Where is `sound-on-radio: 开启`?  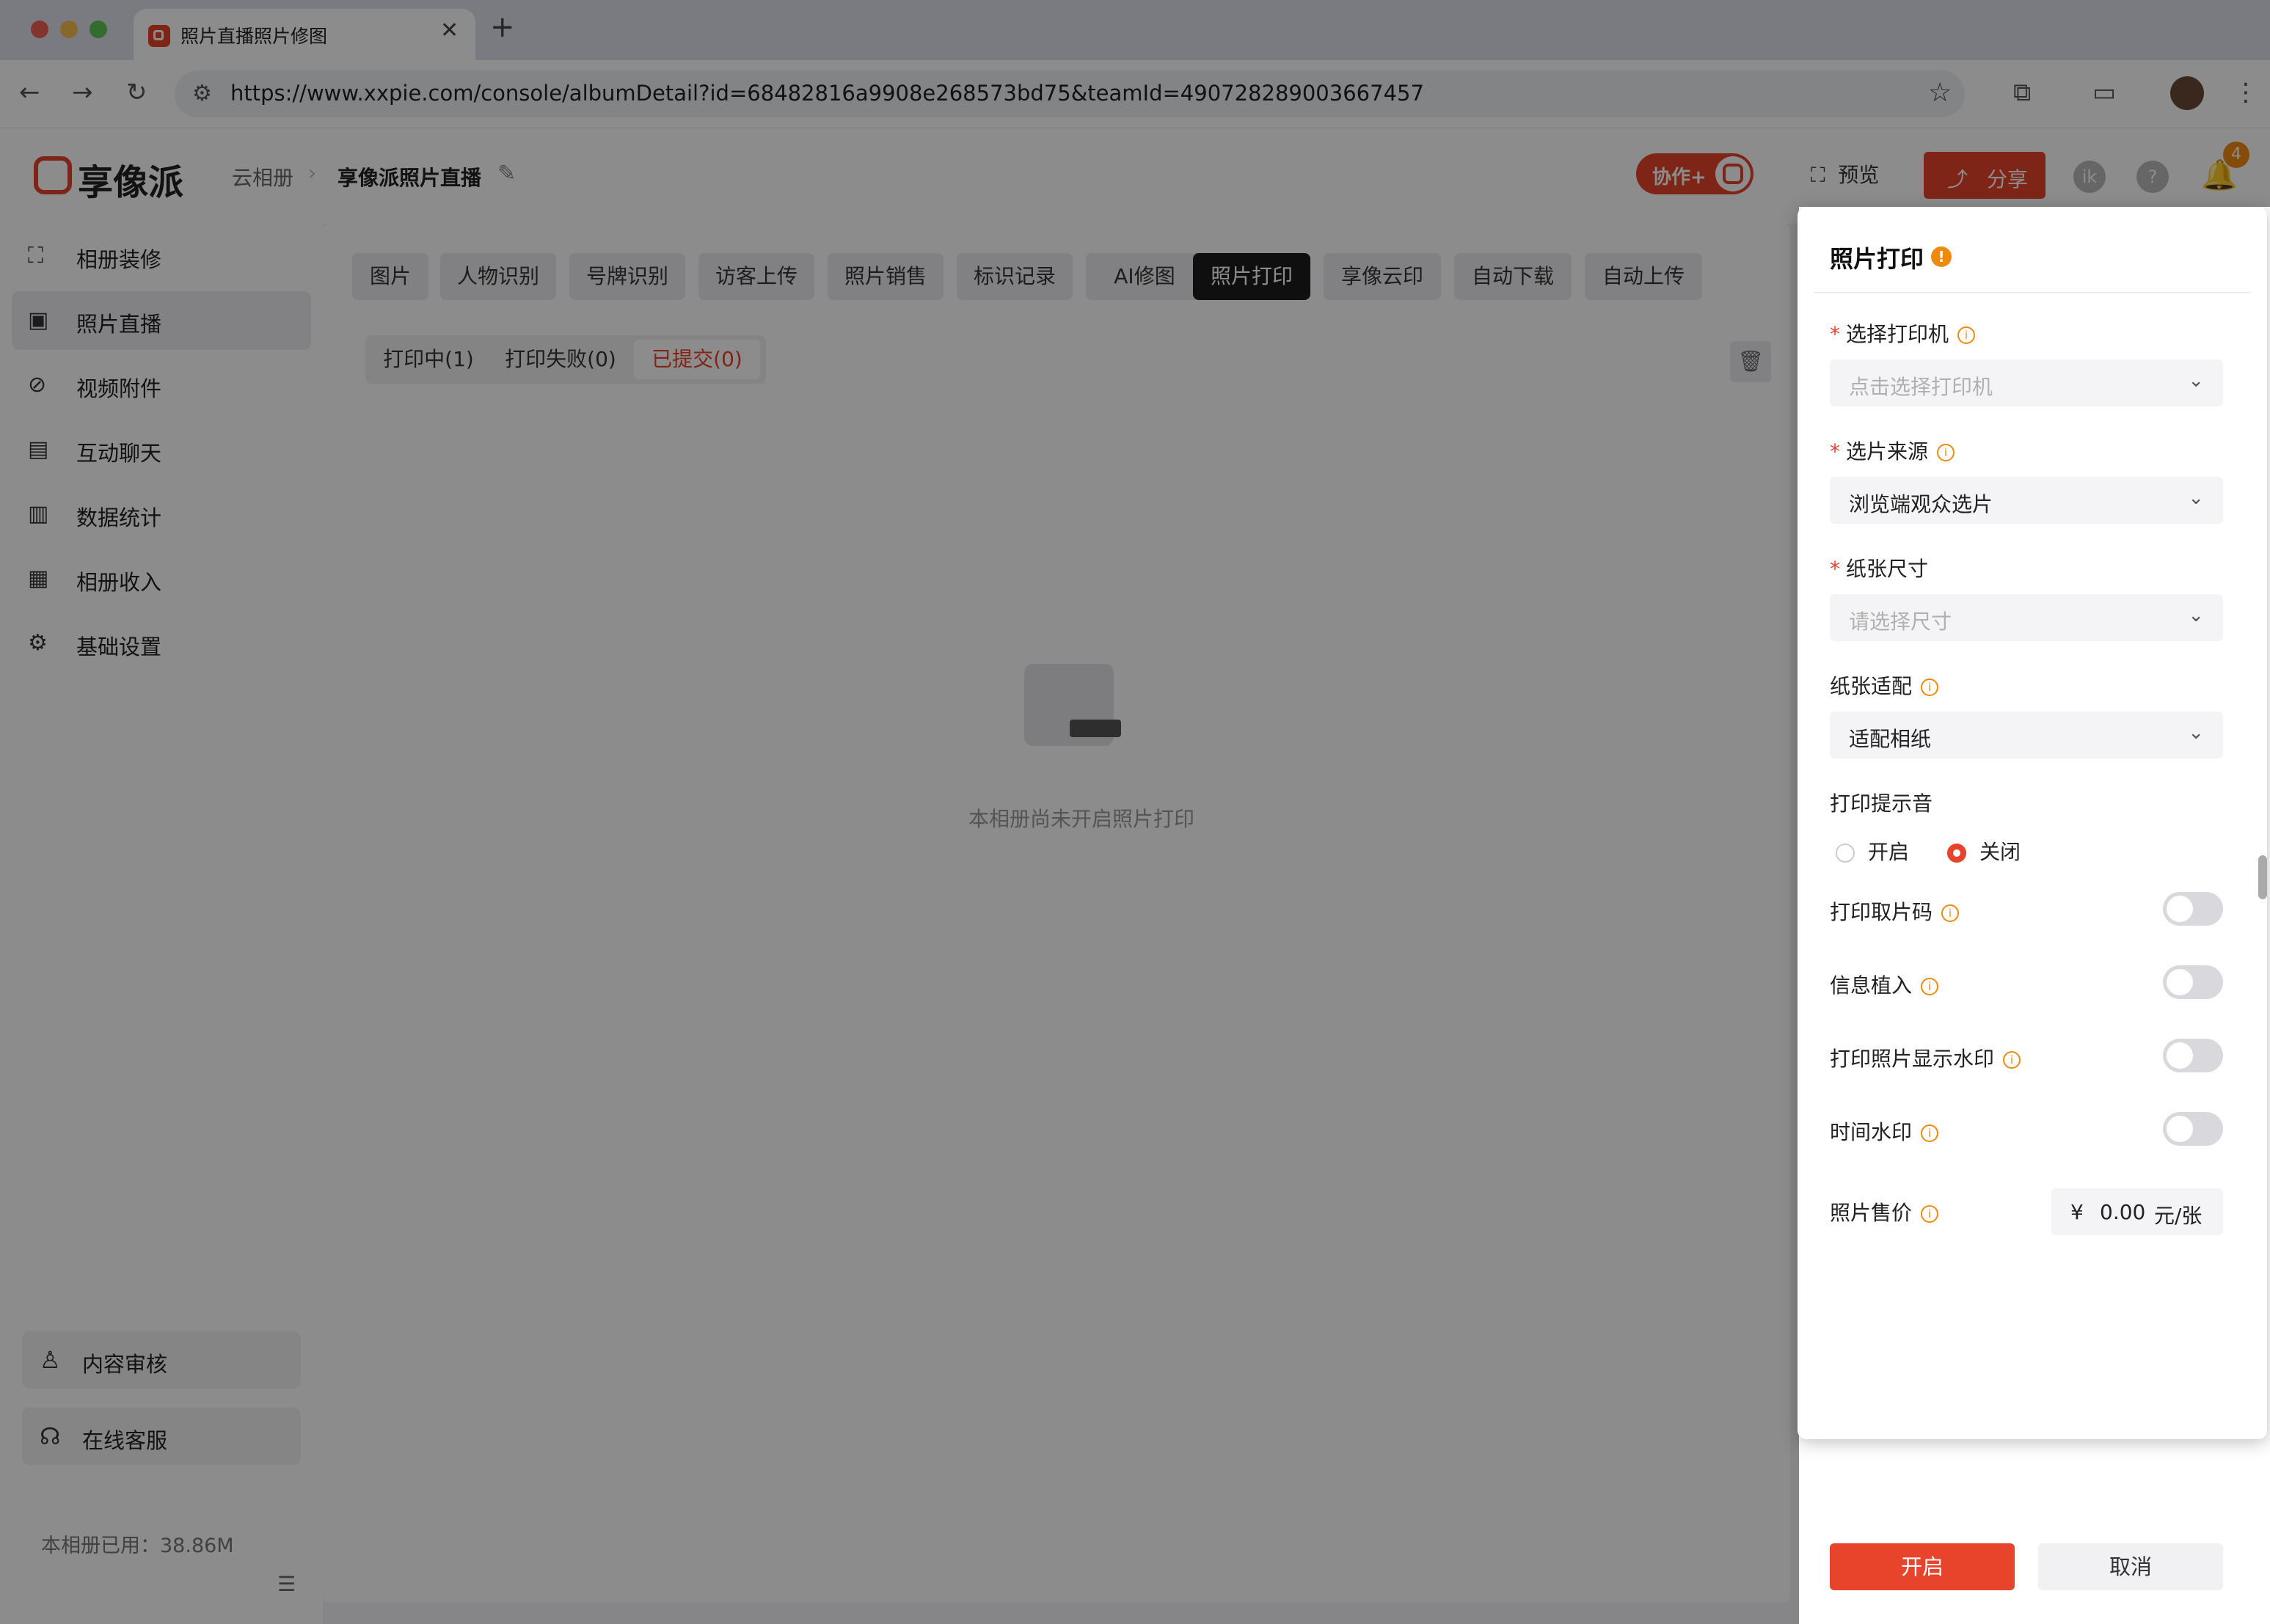 sound-on-radio: 开启 is located at coordinates (1872, 851).